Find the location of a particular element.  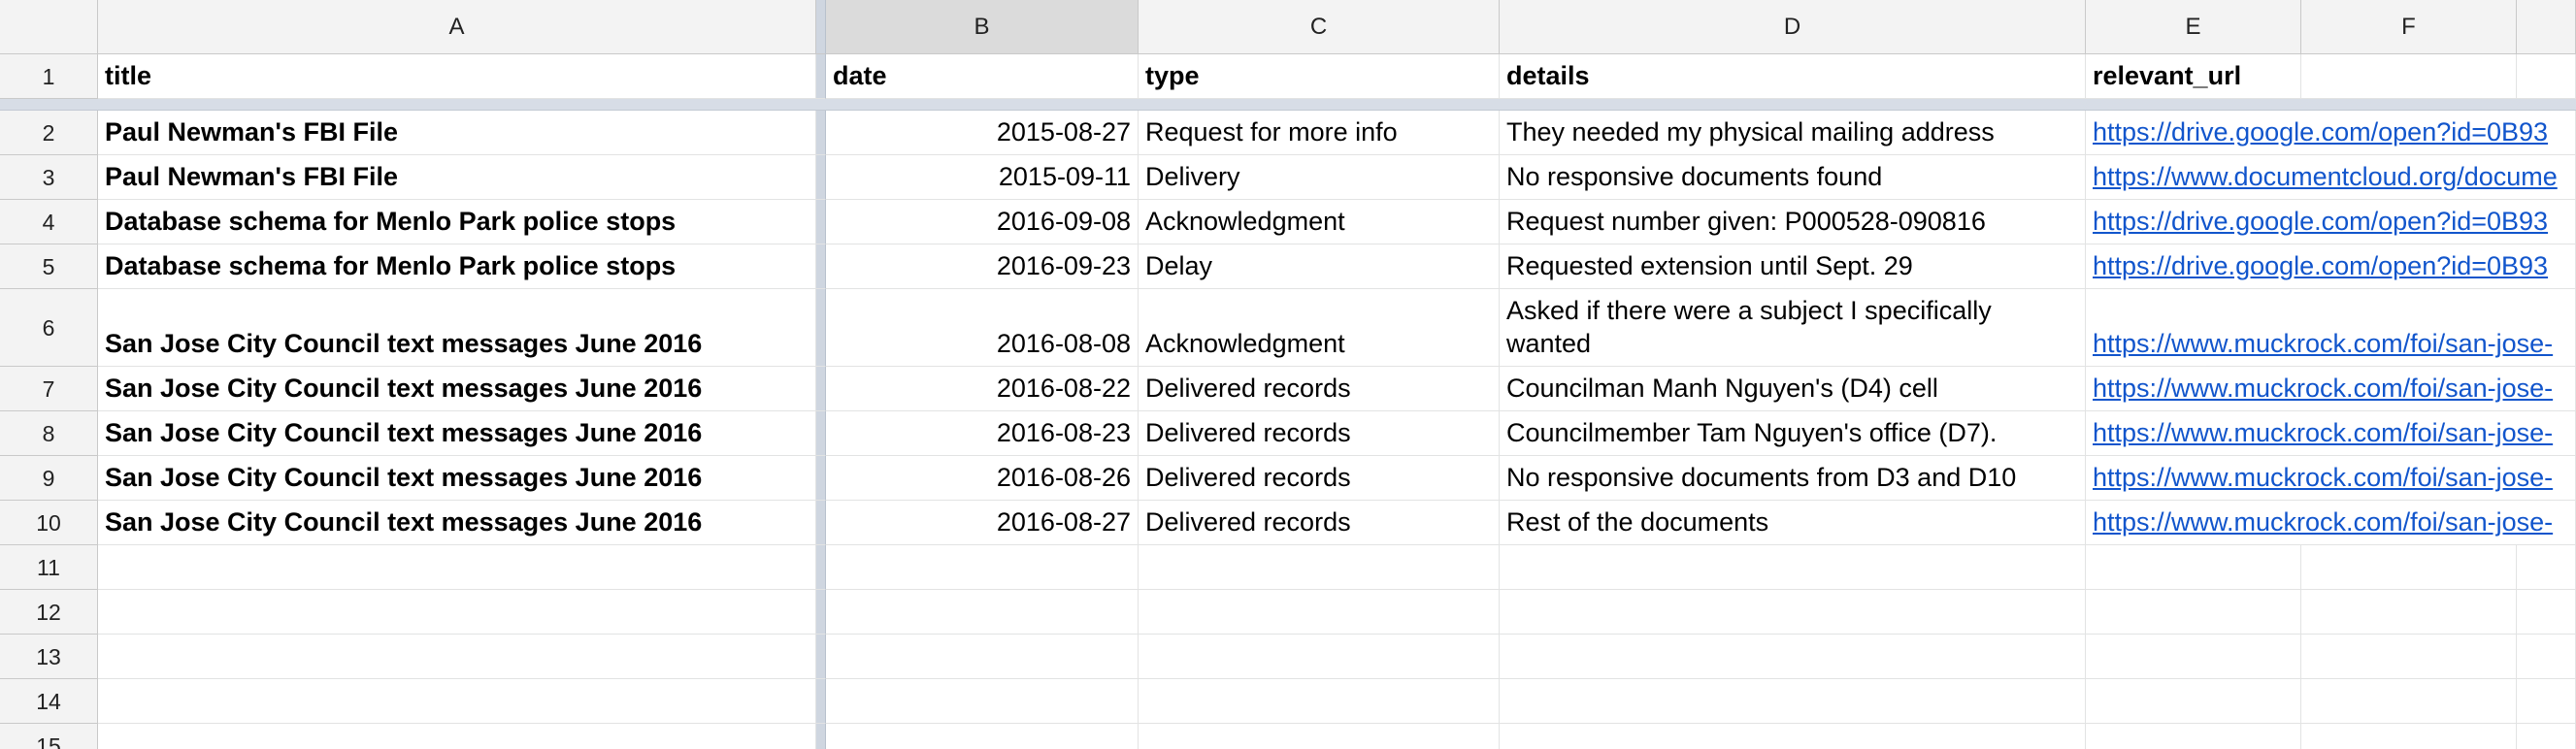

cell-url-header: relevant_url is located at coordinates (2193, 76).